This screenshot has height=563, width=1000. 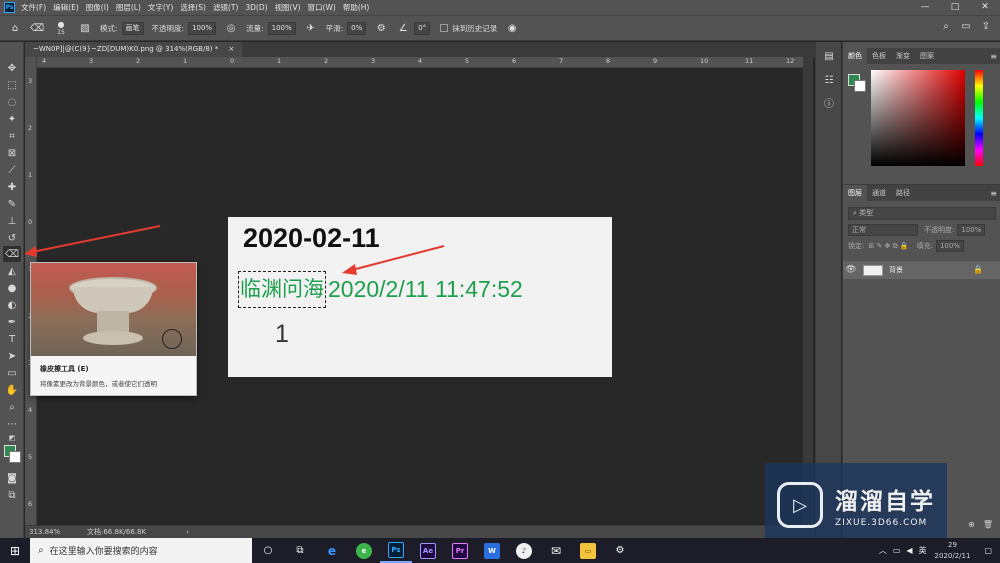 I want to click on tab-channels: 通道, so click(x=879, y=193).